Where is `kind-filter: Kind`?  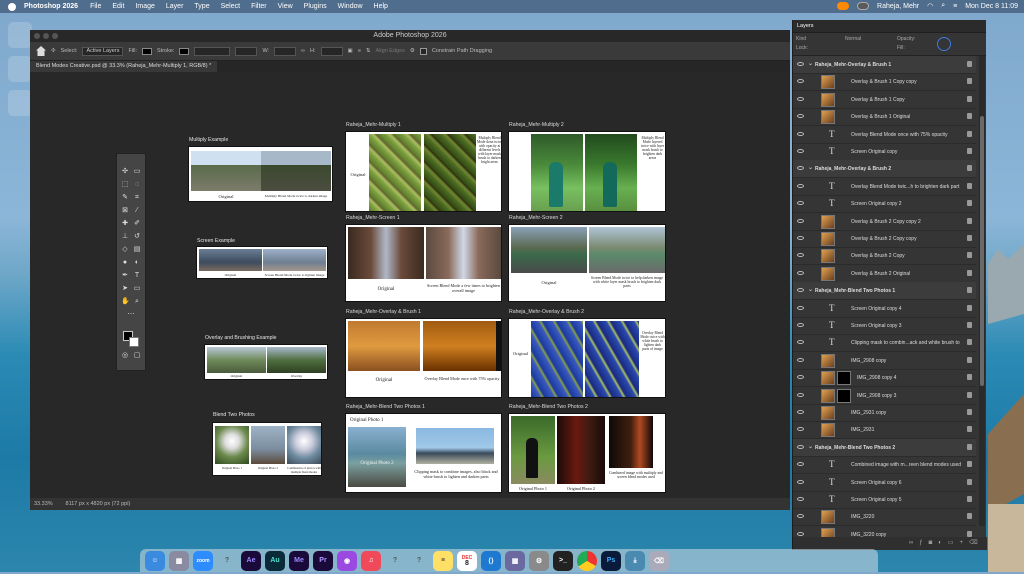
kind-filter: Kind is located at coordinates (801, 39).